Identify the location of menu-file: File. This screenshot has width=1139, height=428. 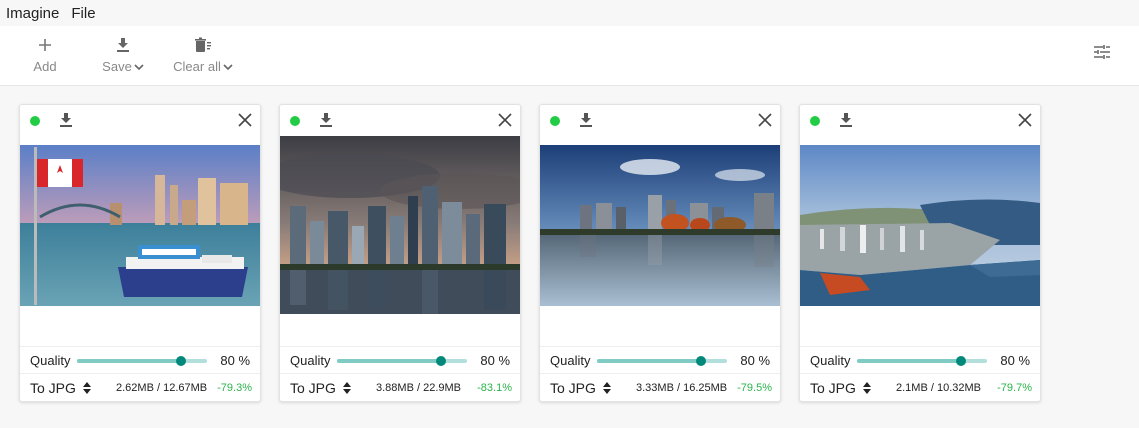
(83, 13).